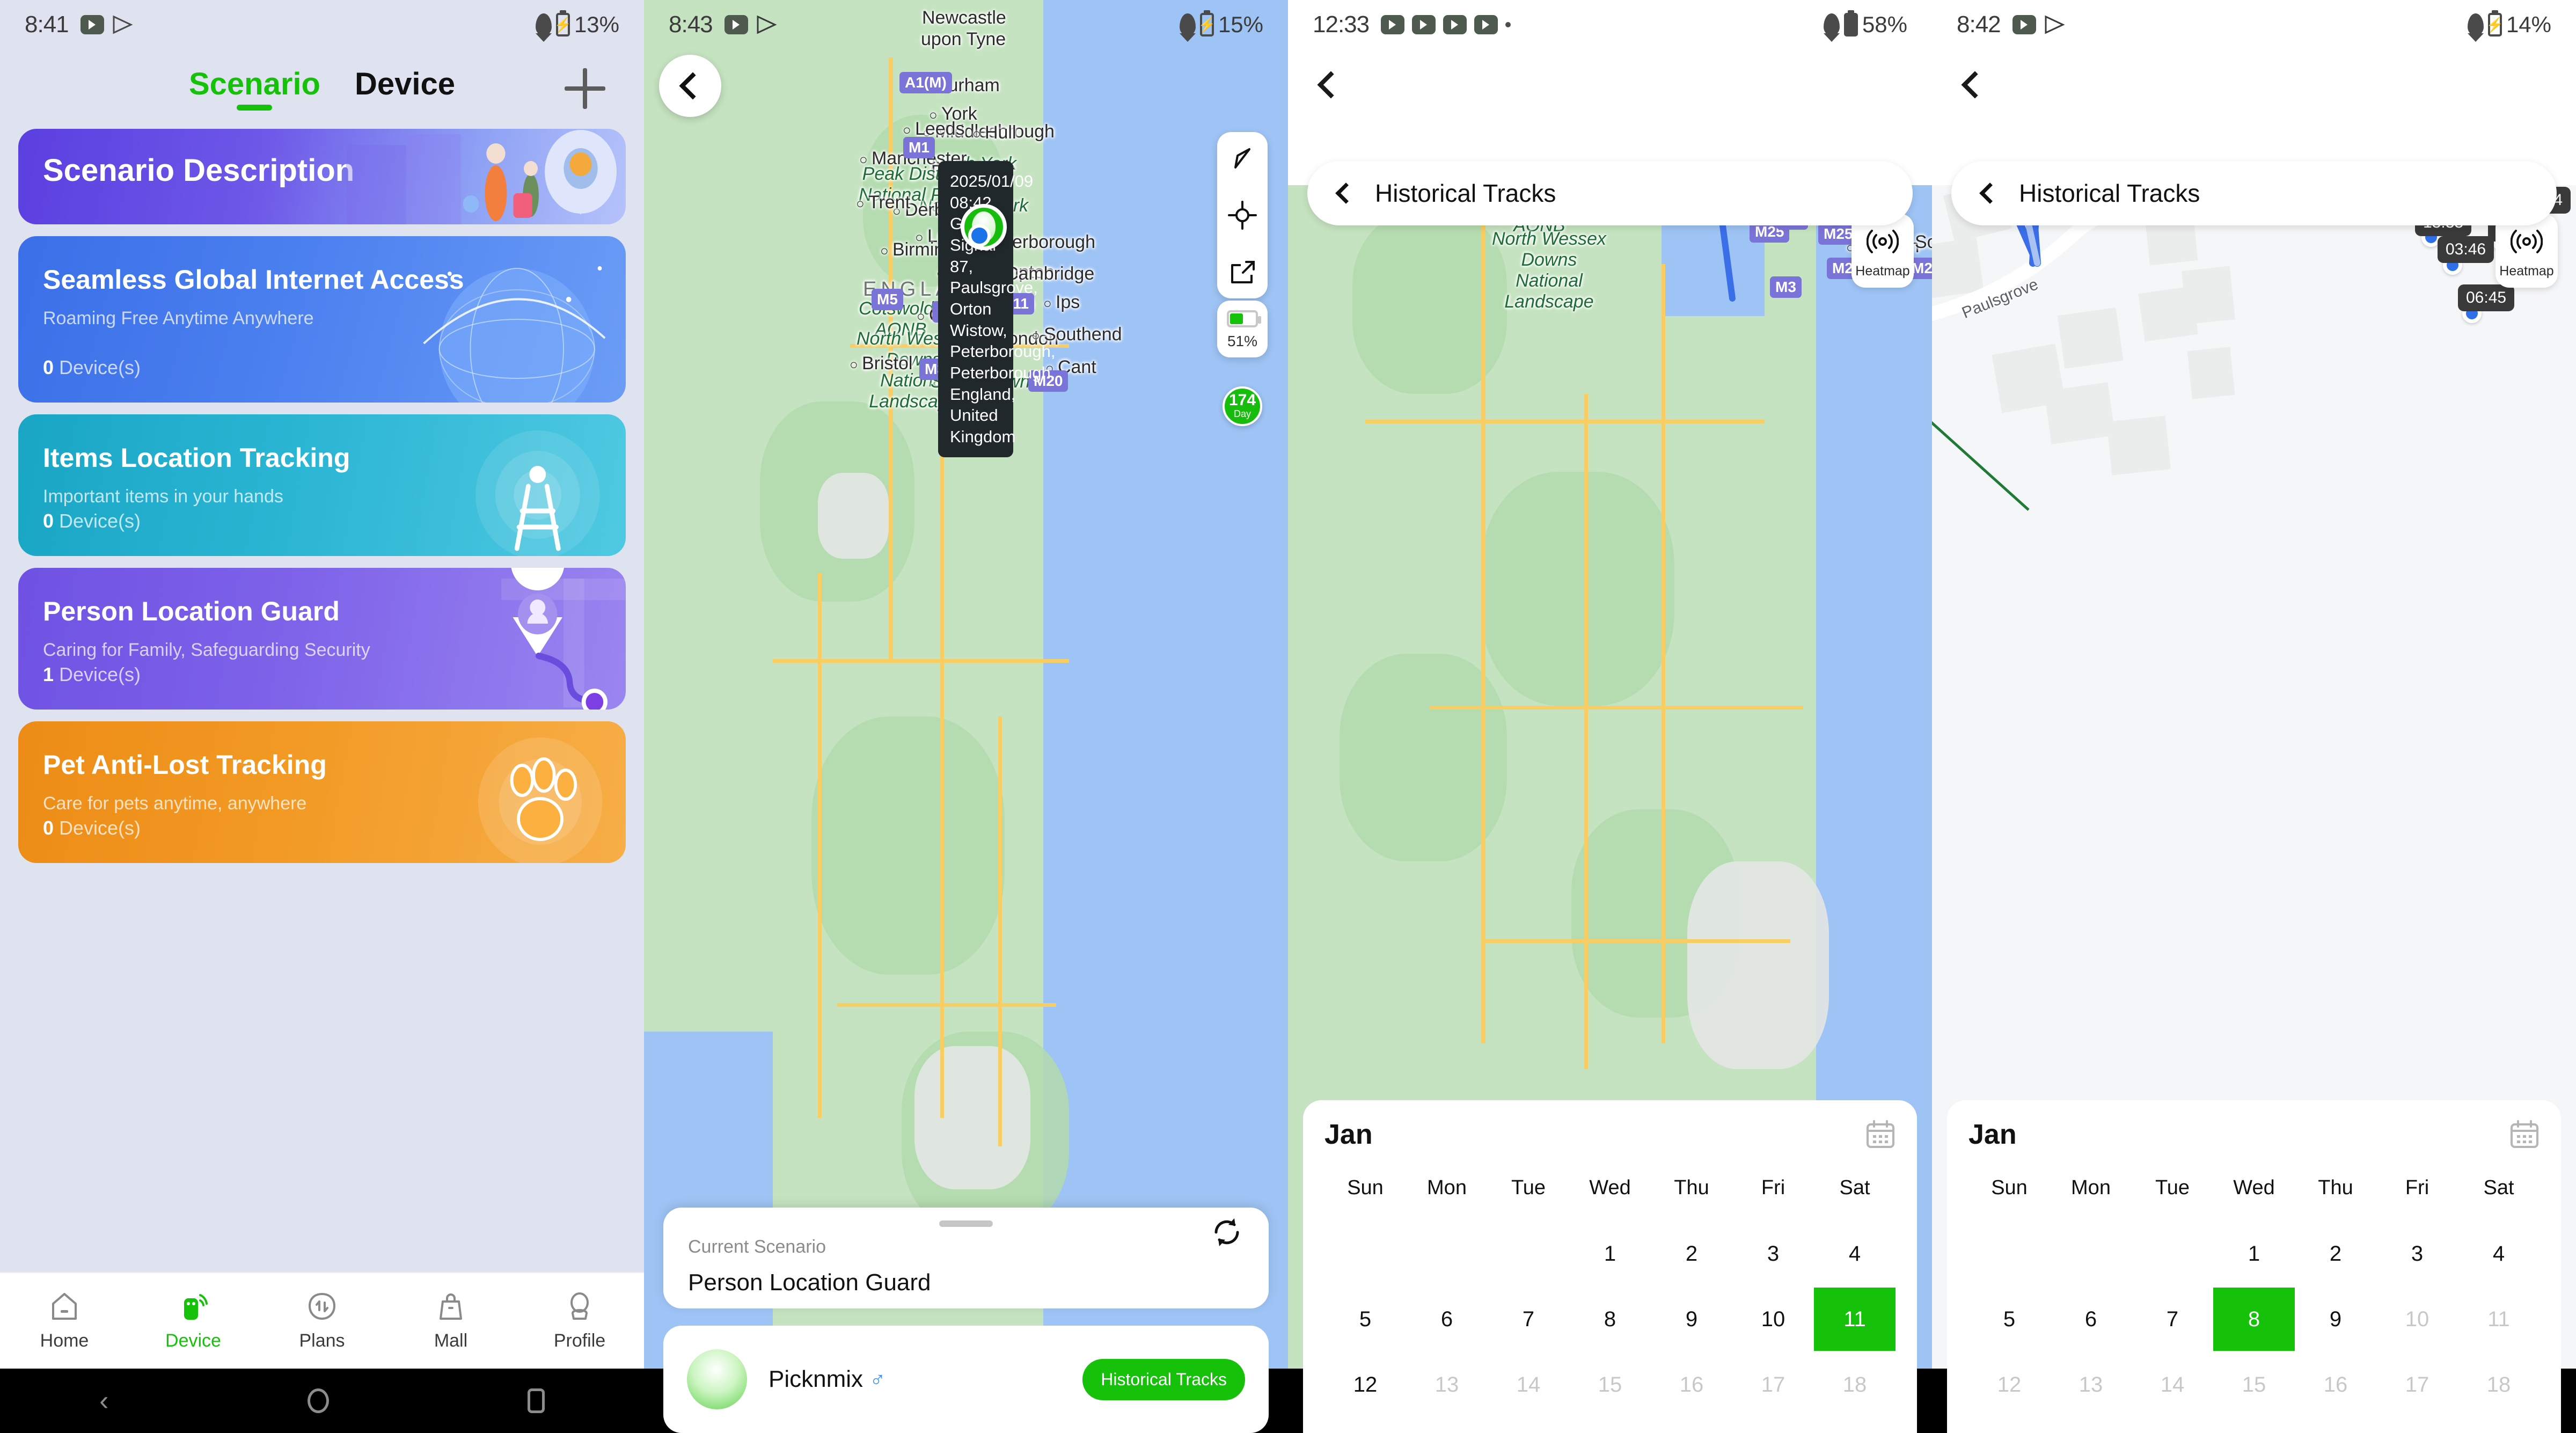 This screenshot has height=1433, width=2576. What do you see at coordinates (405, 88) in the screenshot?
I see `tab-device: Device` at bounding box center [405, 88].